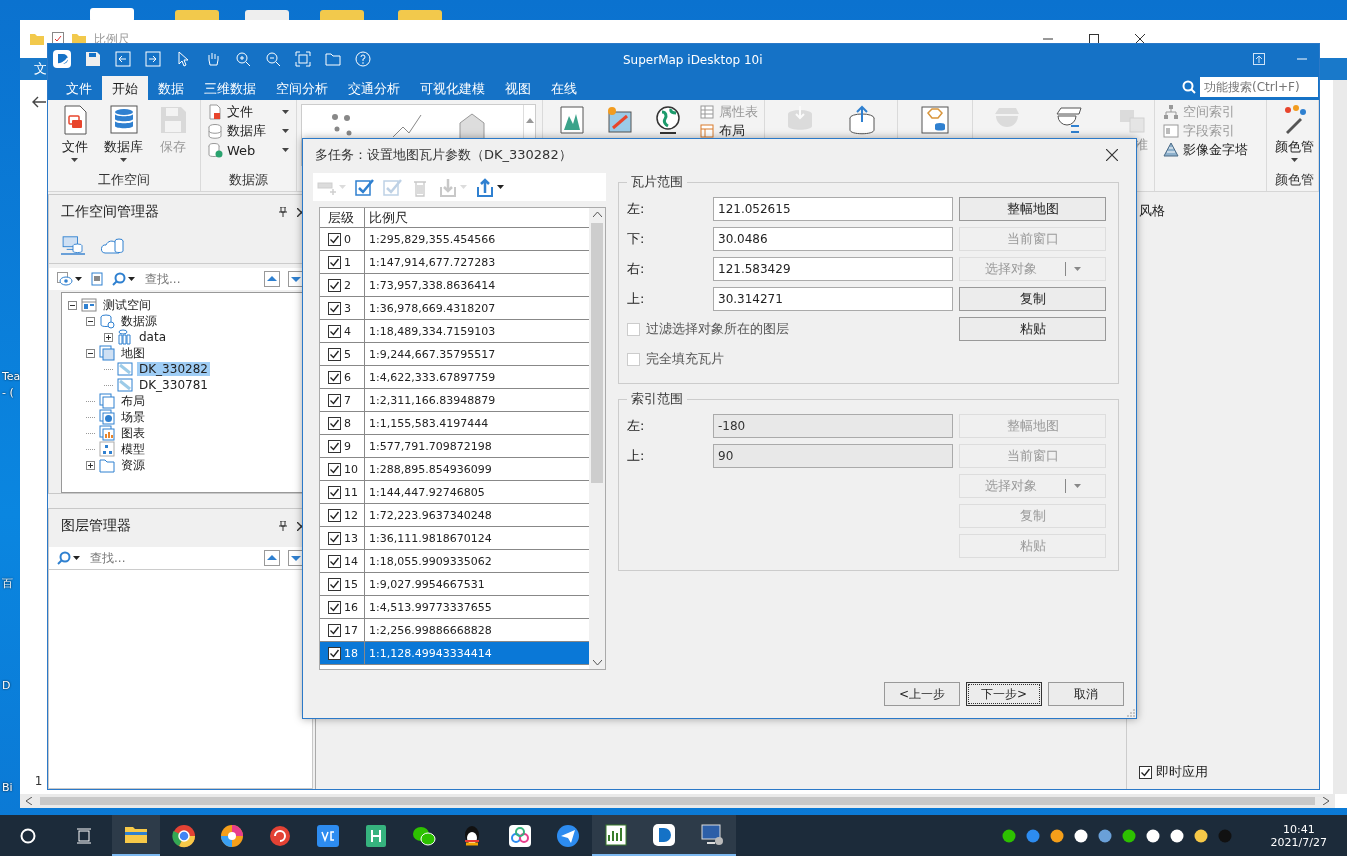 Image resolution: width=1347 pixels, height=856 pixels. I want to click on ribbon-button: 数据库, so click(124, 133).